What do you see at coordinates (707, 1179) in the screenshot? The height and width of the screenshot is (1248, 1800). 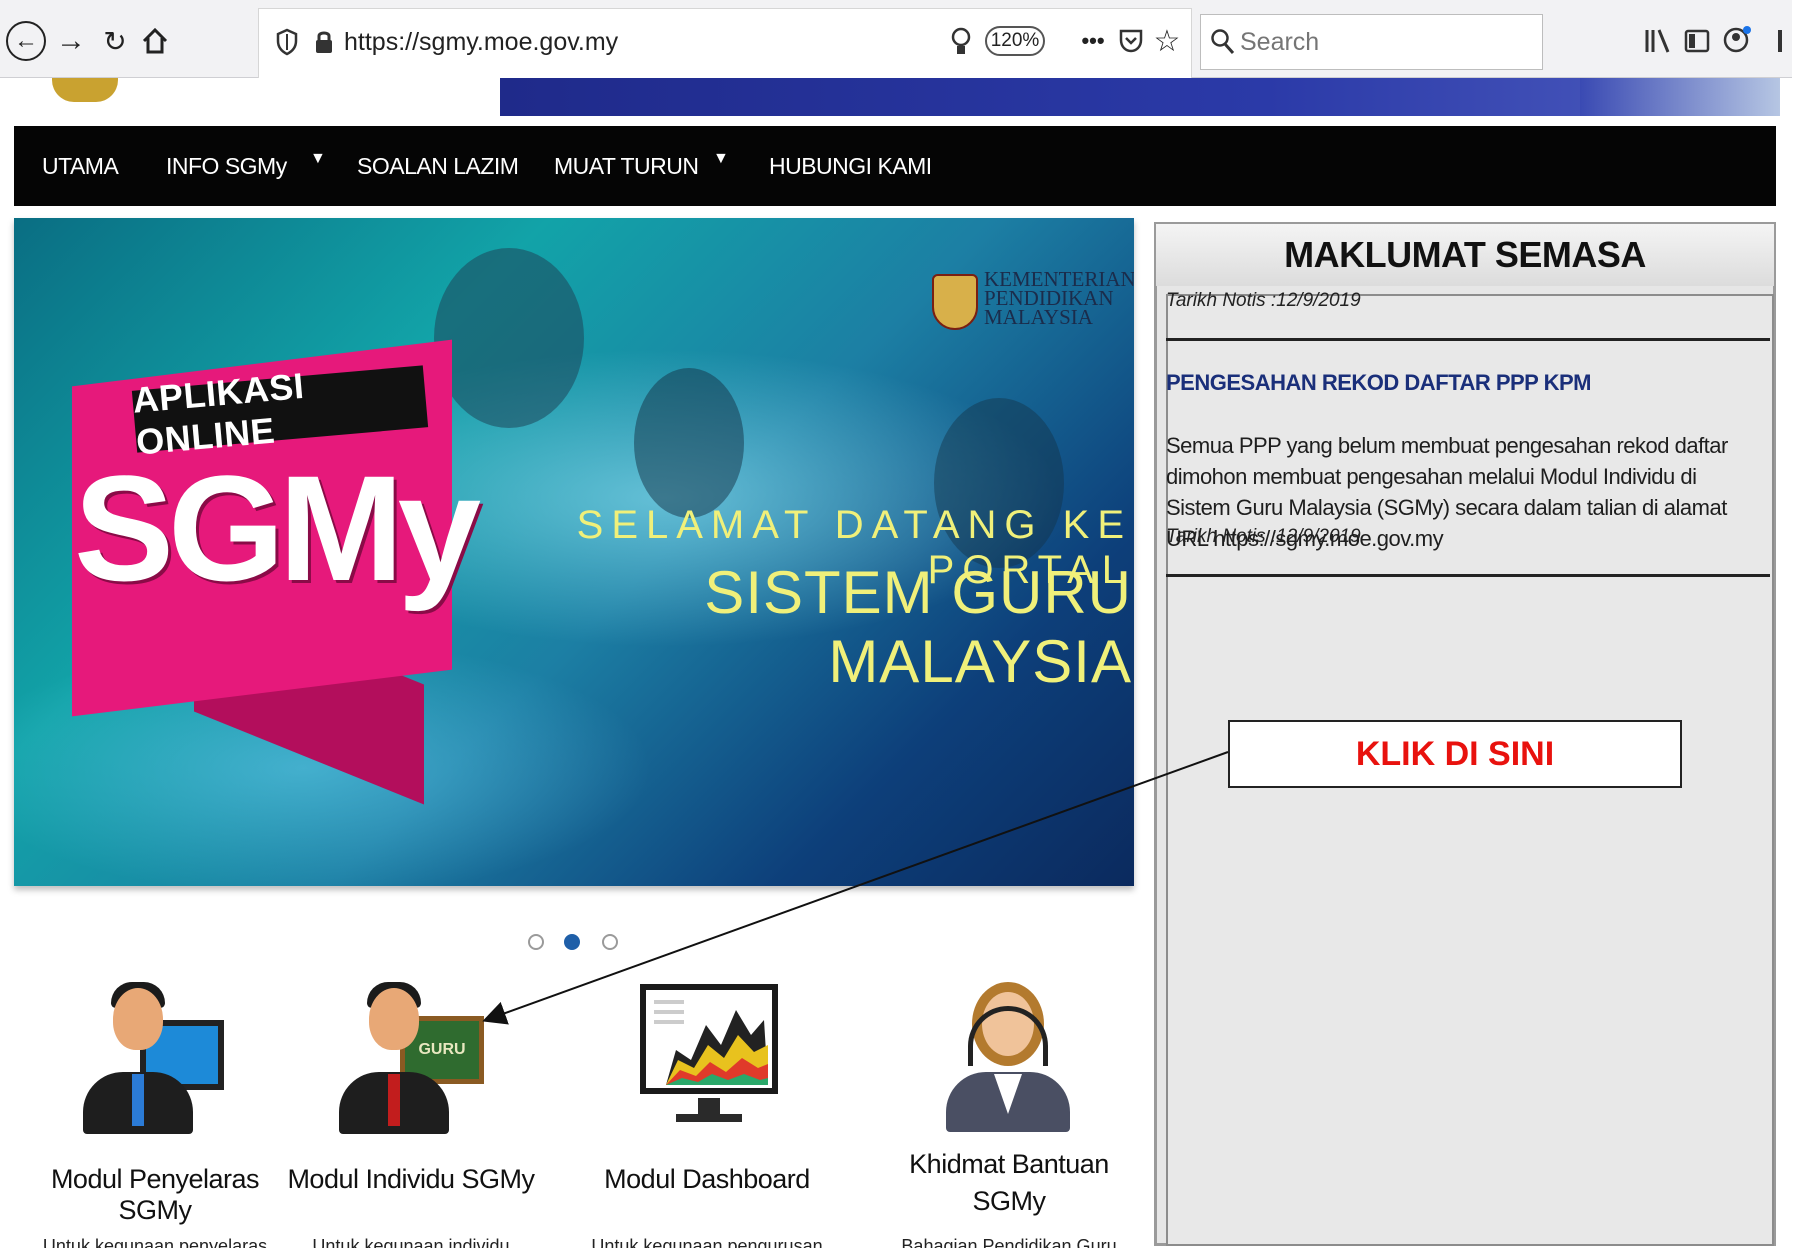 I see `module-dashboard-label: Modul Dashboard` at bounding box center [707, 1179].